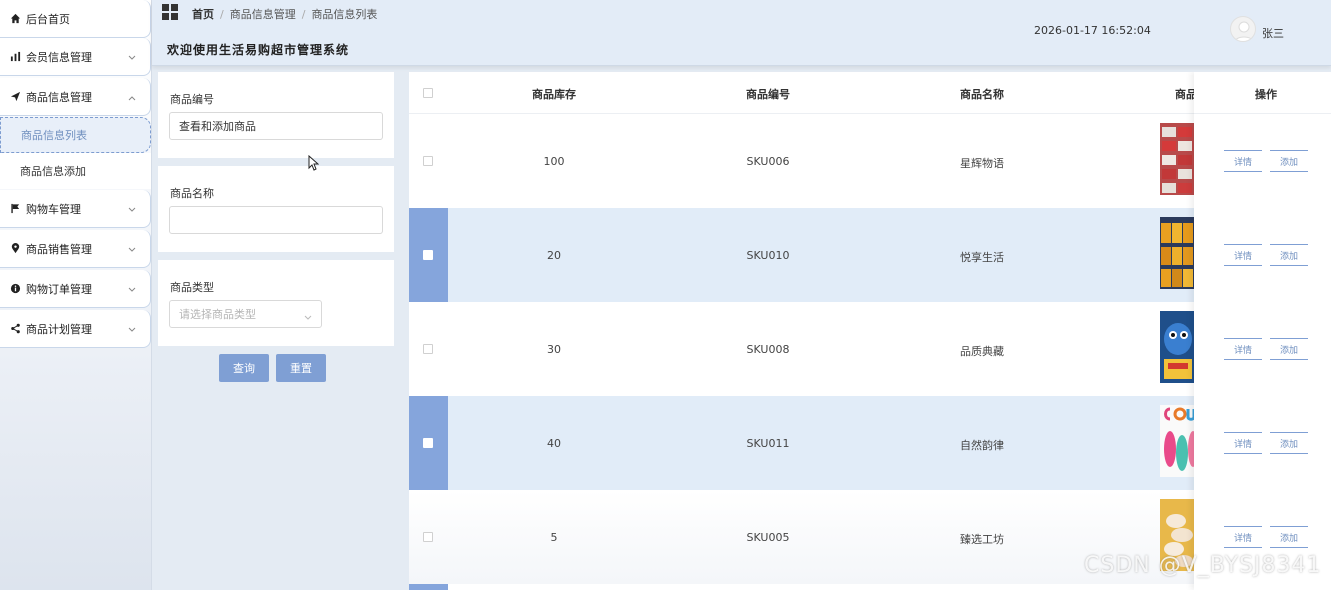  What do you see at coordinates (1243, 29) in the screenshot?
I see `avatar` at bounding box center [1243, 29].